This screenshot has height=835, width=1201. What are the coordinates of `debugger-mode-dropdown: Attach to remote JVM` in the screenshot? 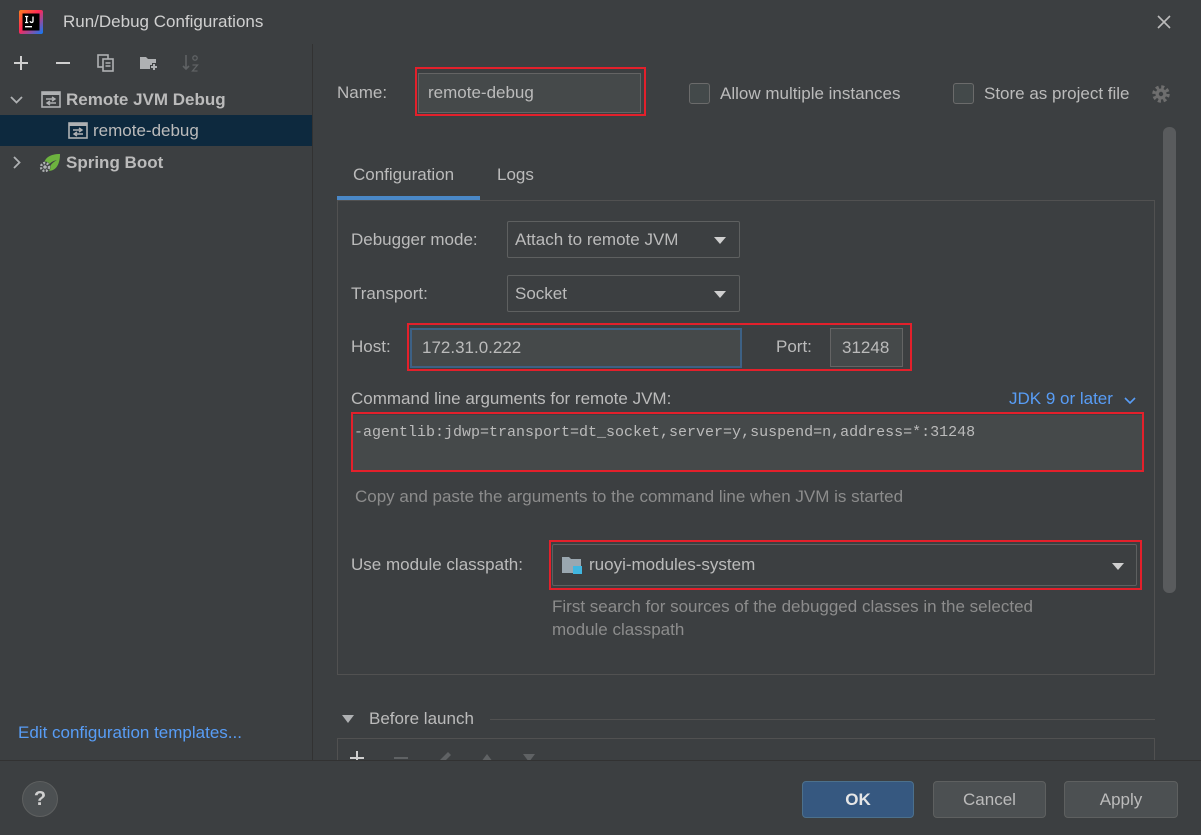 It's located at (623, 239).